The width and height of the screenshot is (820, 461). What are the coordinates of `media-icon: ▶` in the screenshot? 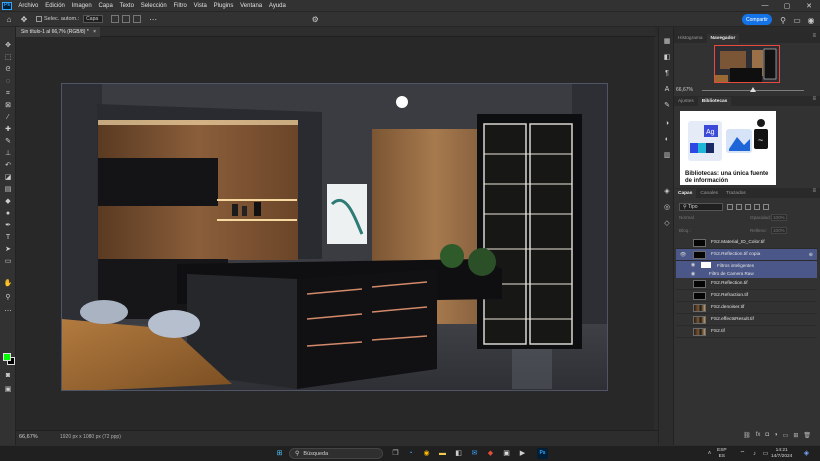 It's located at (522, 453).